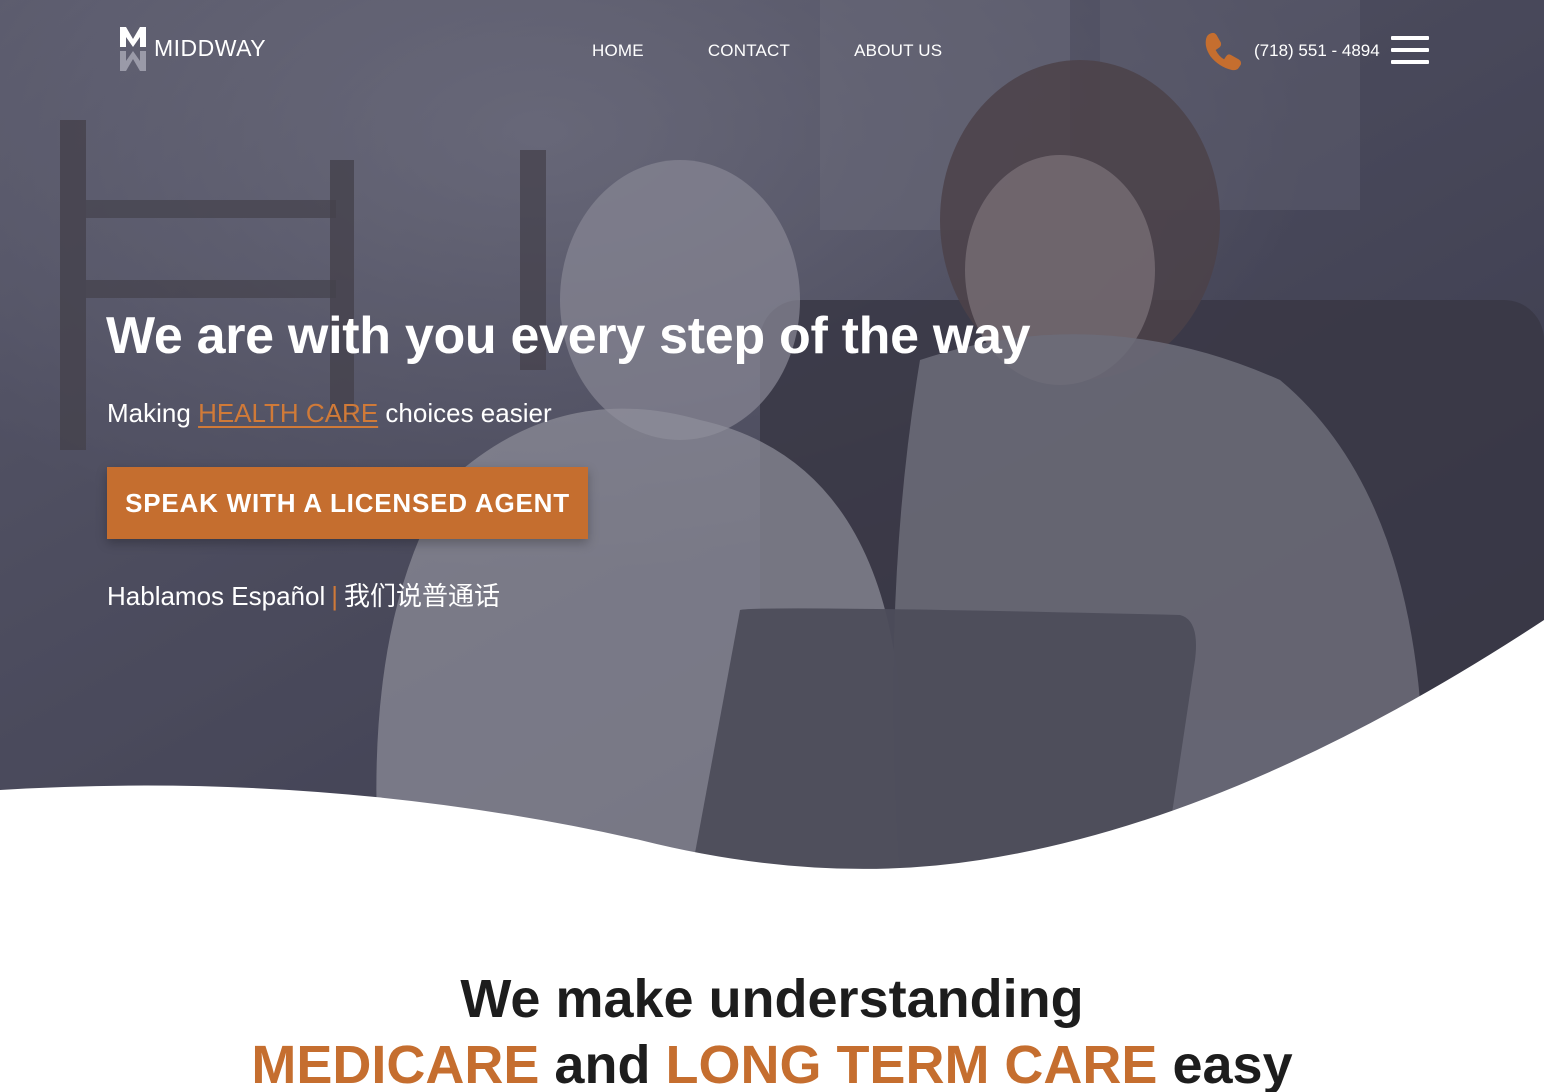 The width and height of the screenshot is (1544, 1092). I want to click on phone-contact: (718) 551 - 4894, so click(1291, 51).